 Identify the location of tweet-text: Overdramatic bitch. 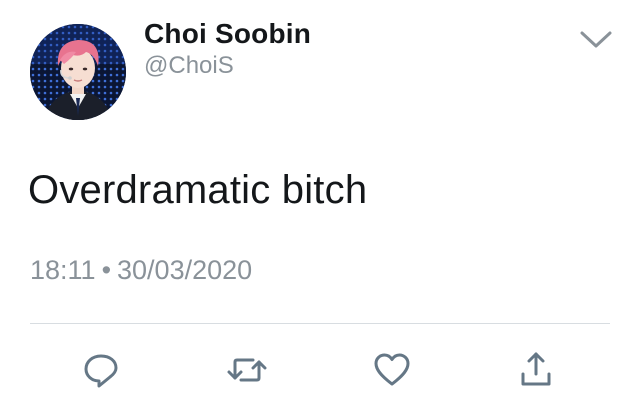
(198, 190).